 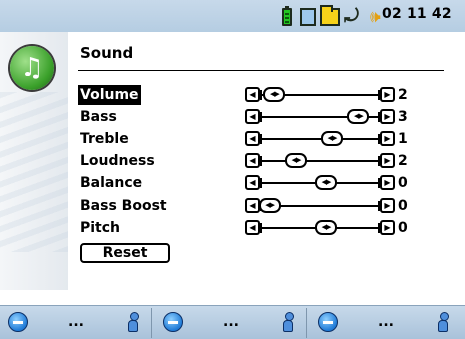 I want to click on left-panel: ♫, so click(x=34, y=161).